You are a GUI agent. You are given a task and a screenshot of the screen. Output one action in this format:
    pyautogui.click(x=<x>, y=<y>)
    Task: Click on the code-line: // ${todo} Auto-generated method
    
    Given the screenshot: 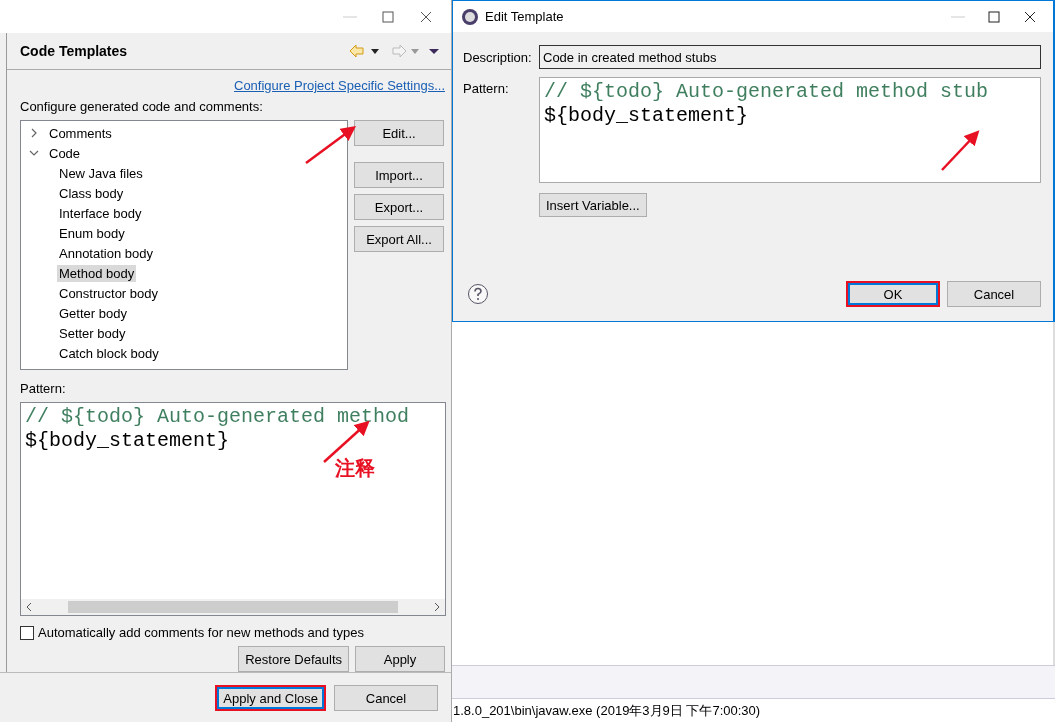 What is the action you would take?
    pyautogui.click(x=218, y=417)
    